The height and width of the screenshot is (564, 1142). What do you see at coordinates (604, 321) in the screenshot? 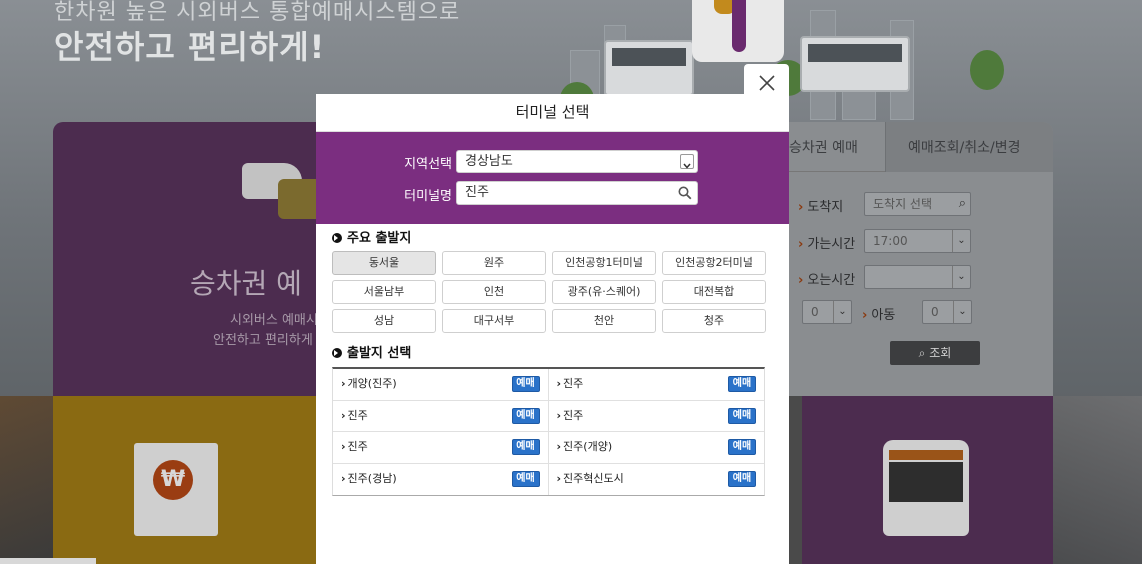
I see `major-terminal-button: 천안` at bounding box center [604, 321].